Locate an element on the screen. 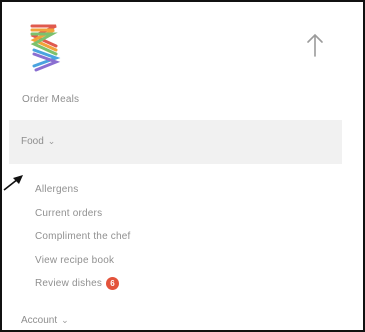 The width and height of the screenshot is (365, 332). menu-item-label: Allergens is located at coordinates (57, 190).